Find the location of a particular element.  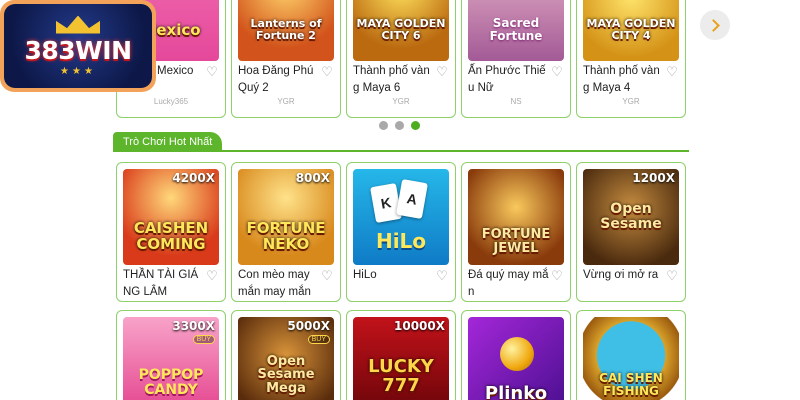

game-thumbnail: K A HiLo is located at coordinates (401, 217).